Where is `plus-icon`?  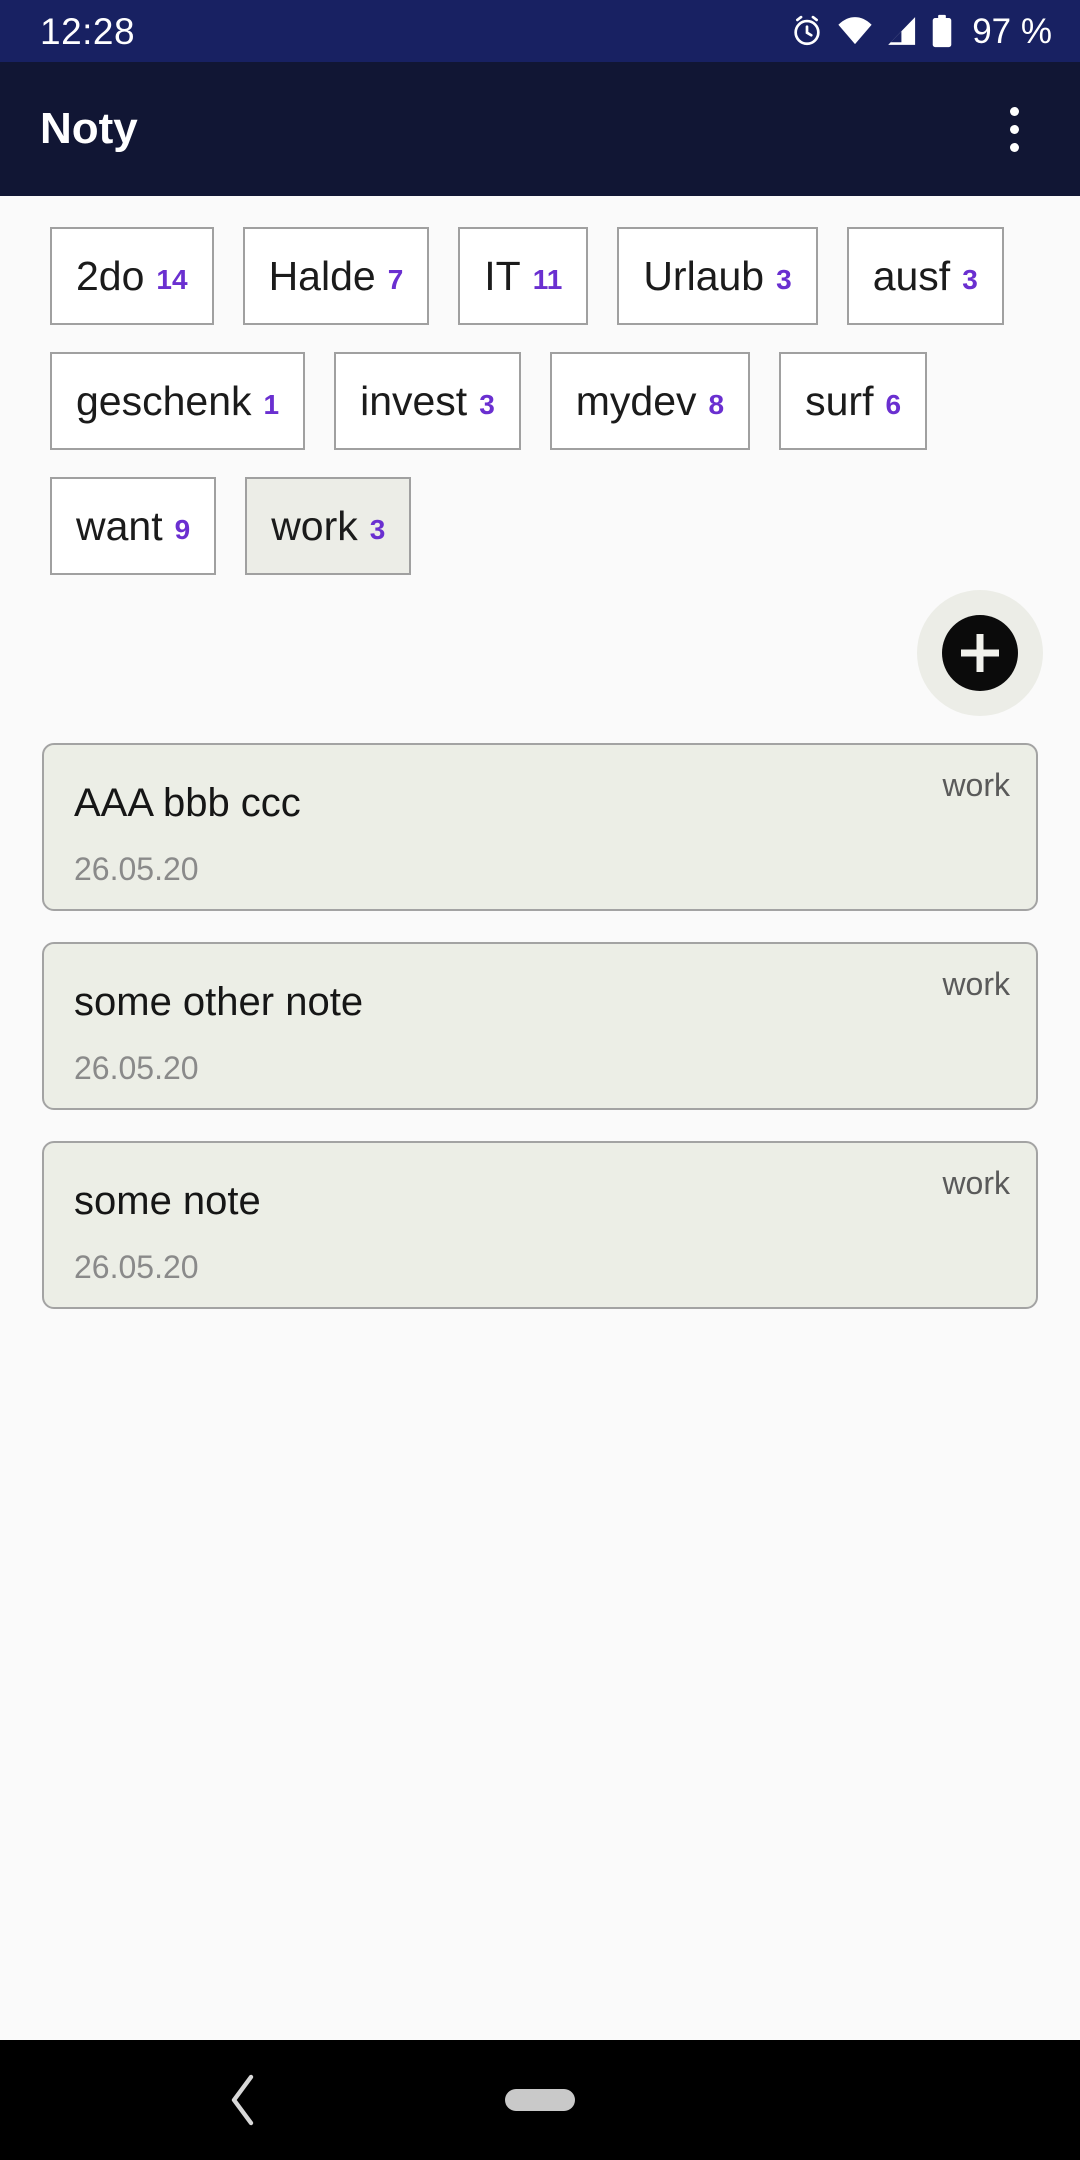 plus-icon is located at coordinates (980, 653).